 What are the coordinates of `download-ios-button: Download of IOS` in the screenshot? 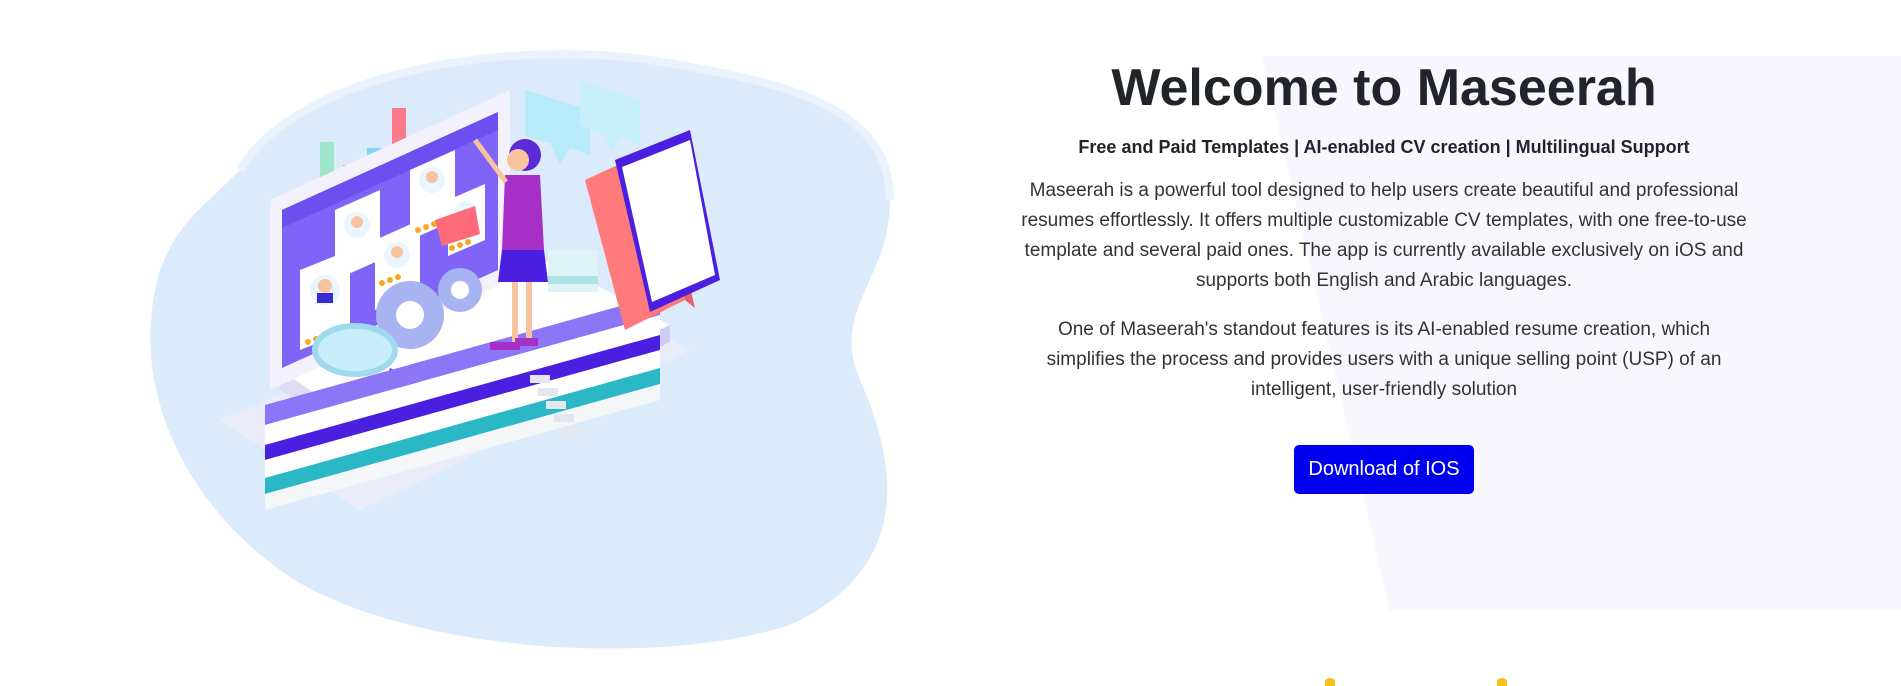 It's located at (1384, 469).